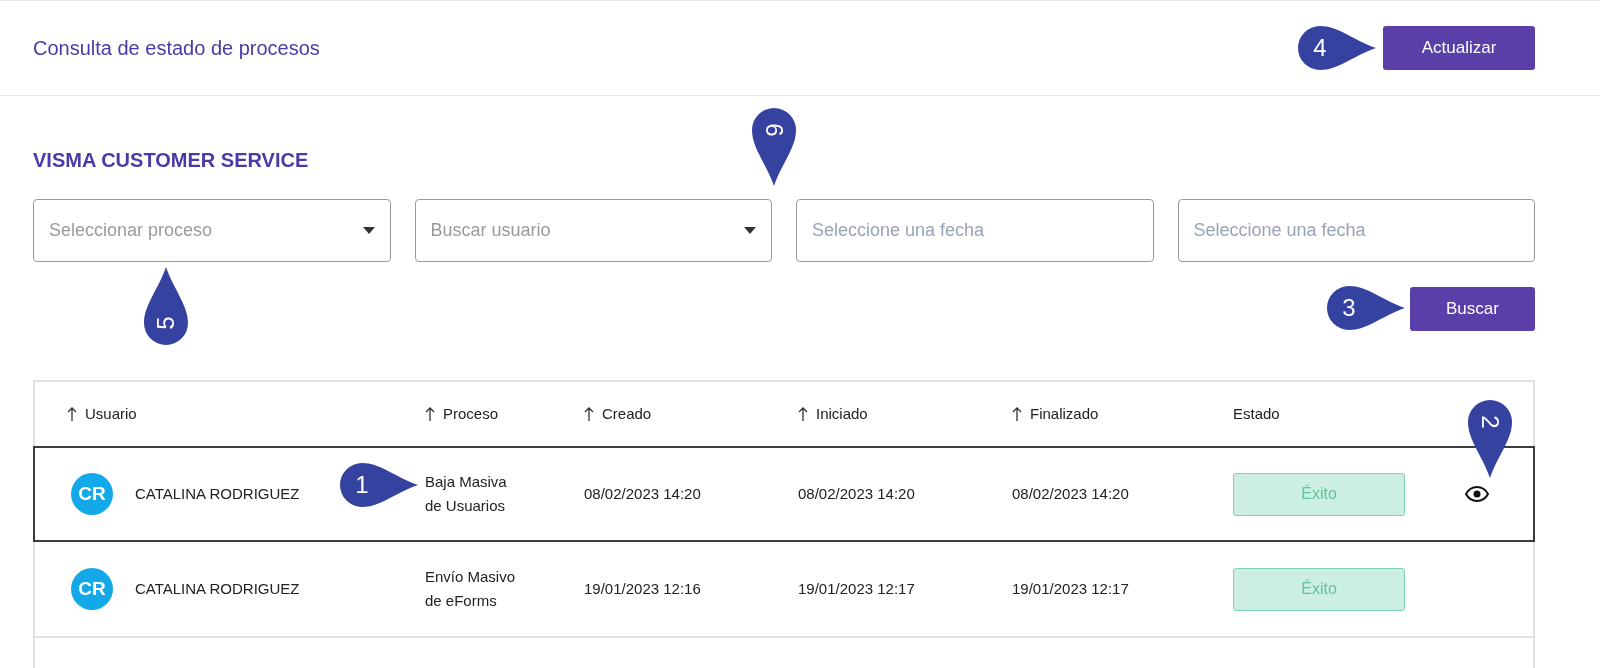 The width and height of the screenshot is (1600, 668). What do you see at coordinates (905, 414) in the screenshot?
I see `column-header: Iniciado` at bounding box center [905, 414].